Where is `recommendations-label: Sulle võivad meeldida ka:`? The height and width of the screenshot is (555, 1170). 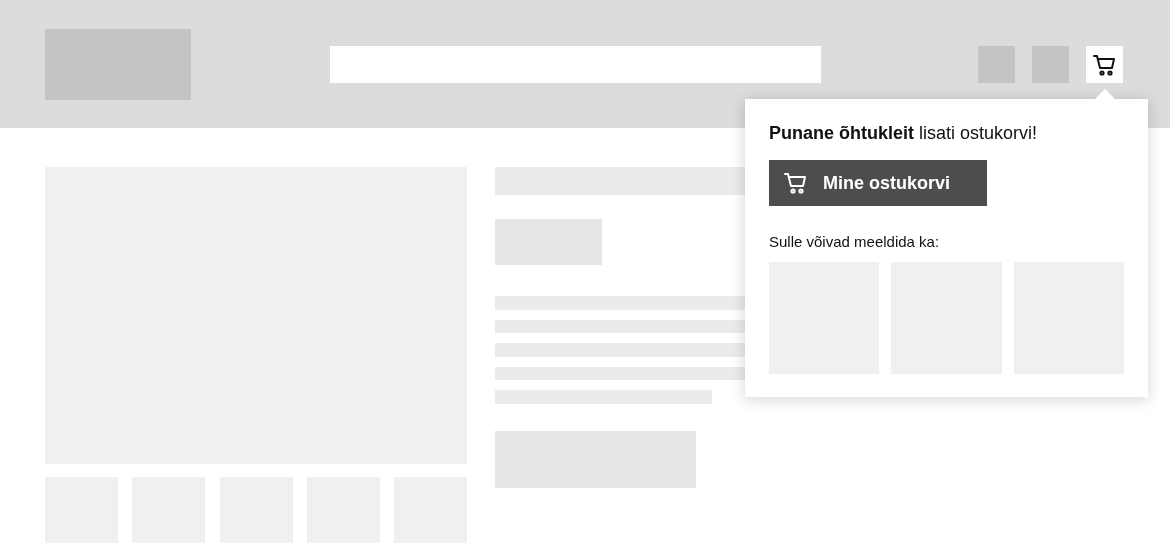
recommendations-label: Sulle võivad meeldida ka: is located at coordinates (855, 241).